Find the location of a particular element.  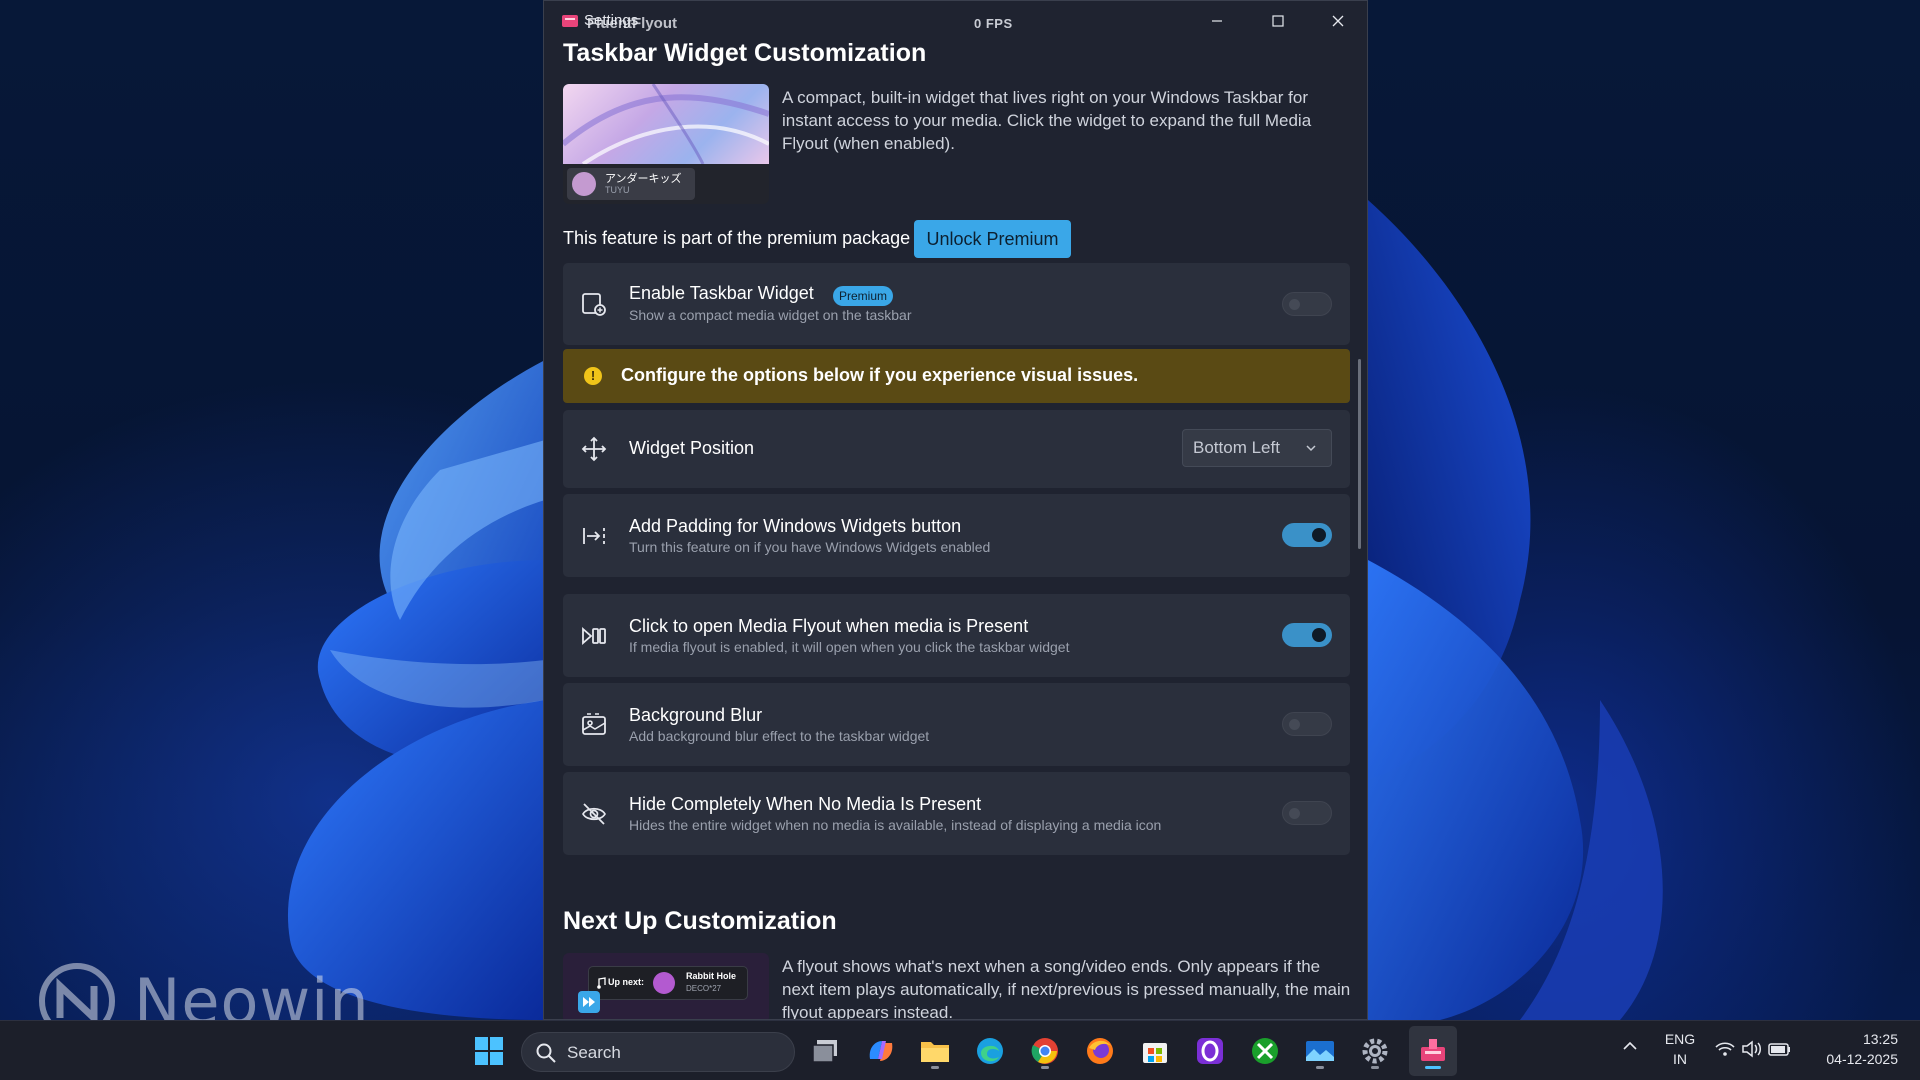

skip-forward-icon is located at coordinates (589, 1002).